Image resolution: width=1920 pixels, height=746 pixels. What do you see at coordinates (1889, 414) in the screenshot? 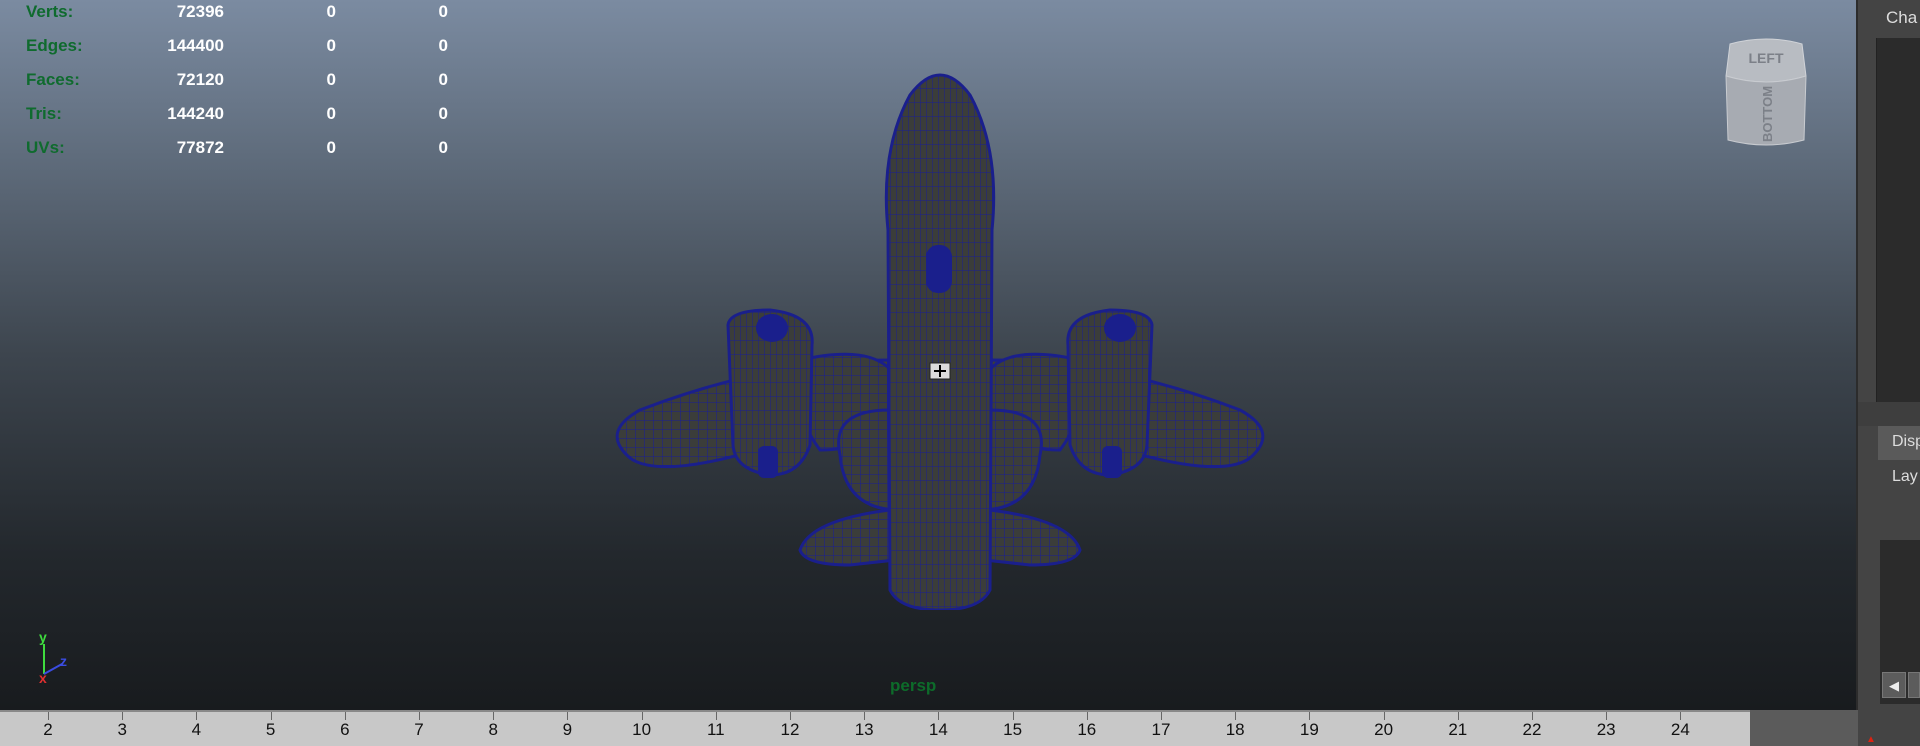
I see `panel-divider` at bounding box center [1889, 414].